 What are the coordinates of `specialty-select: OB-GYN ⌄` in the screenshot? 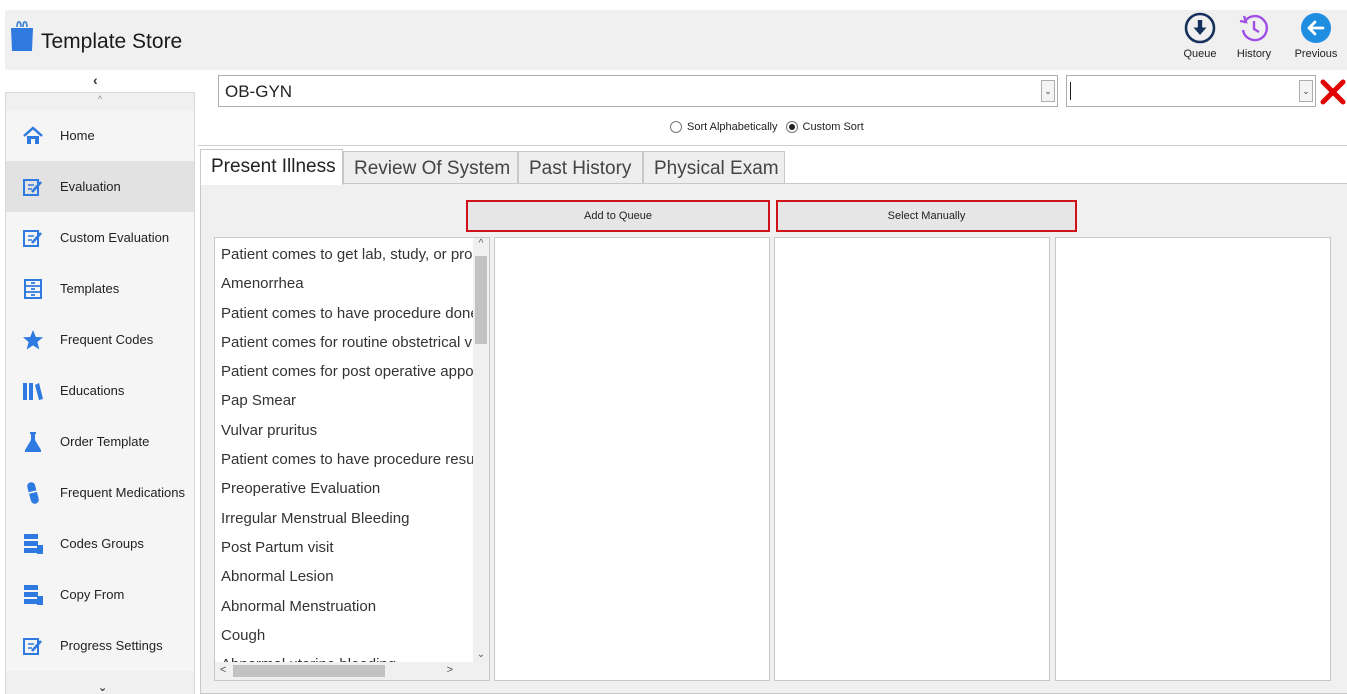 It's located at (638, 91).